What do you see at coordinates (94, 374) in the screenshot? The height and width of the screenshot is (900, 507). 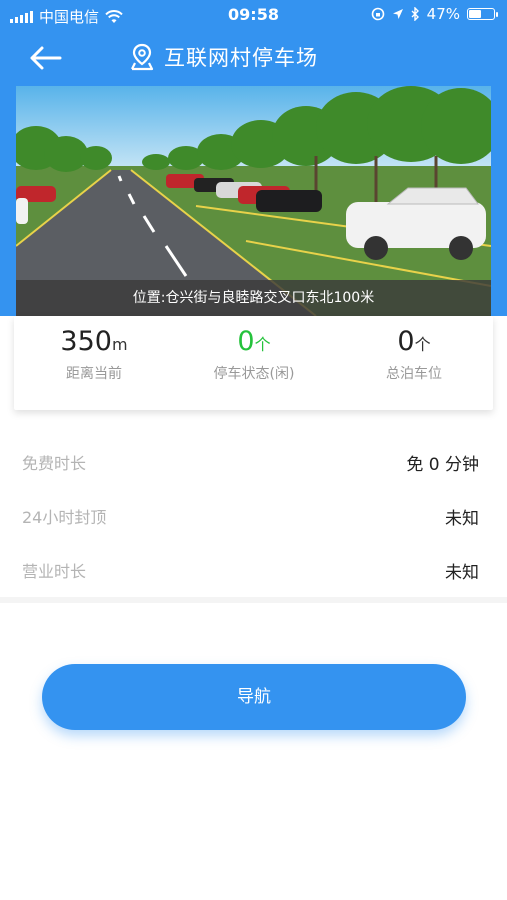 I see `distance-label: 距离当前` at bounding box center [94, 374].